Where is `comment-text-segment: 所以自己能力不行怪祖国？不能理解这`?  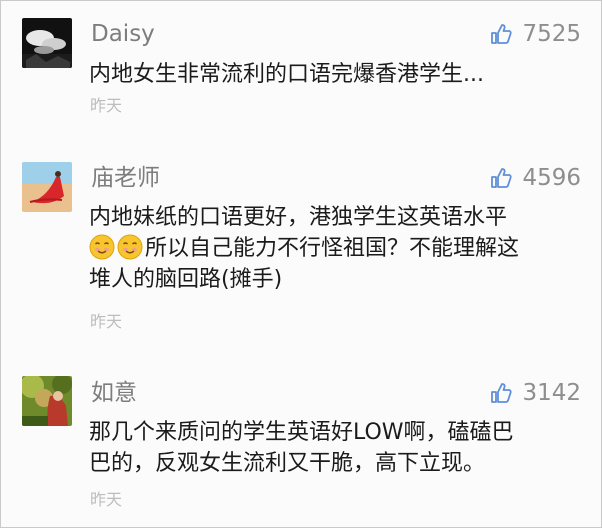
comment-text-segment: 所以自己能力不行怪祖国？不能理解这 is located at coordinates (332, 248).